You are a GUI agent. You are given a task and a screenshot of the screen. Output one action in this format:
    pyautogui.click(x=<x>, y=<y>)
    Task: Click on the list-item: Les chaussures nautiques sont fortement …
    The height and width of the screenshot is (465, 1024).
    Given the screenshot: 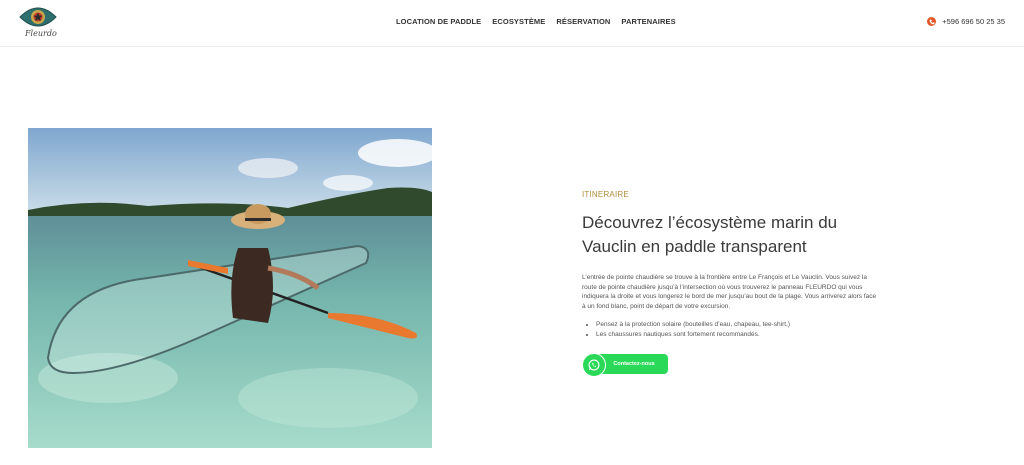 What is the action you would take?
    pyautogui.click(x=739, y=335)
    